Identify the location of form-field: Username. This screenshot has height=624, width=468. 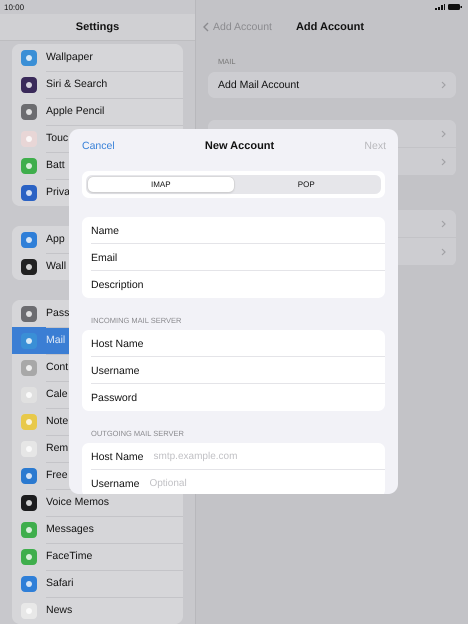
(233, 370).